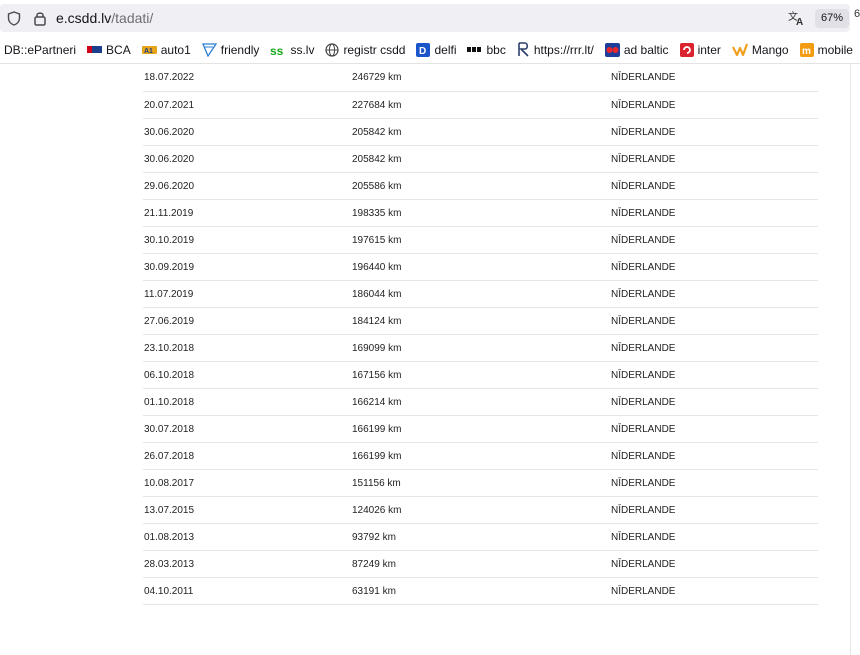  What do you see at coordinates (480, 348) in the screenshot?
I see `table-row: 23.10.2018 169099 km NĪDERLANDE` at bounding box center [480, 348].